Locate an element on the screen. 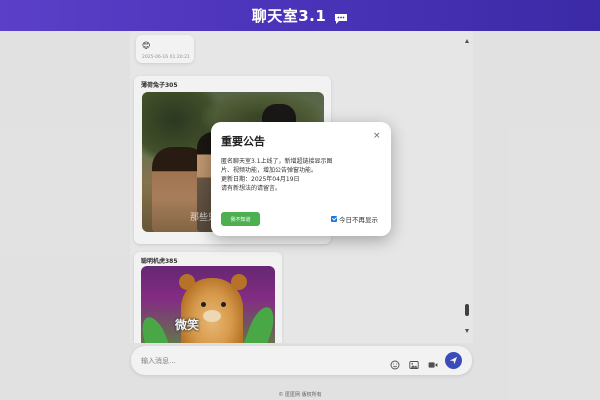 This screenshot has width=600, height=400. page-title: 聊天室3.1 is located at coordinates (289, 16).